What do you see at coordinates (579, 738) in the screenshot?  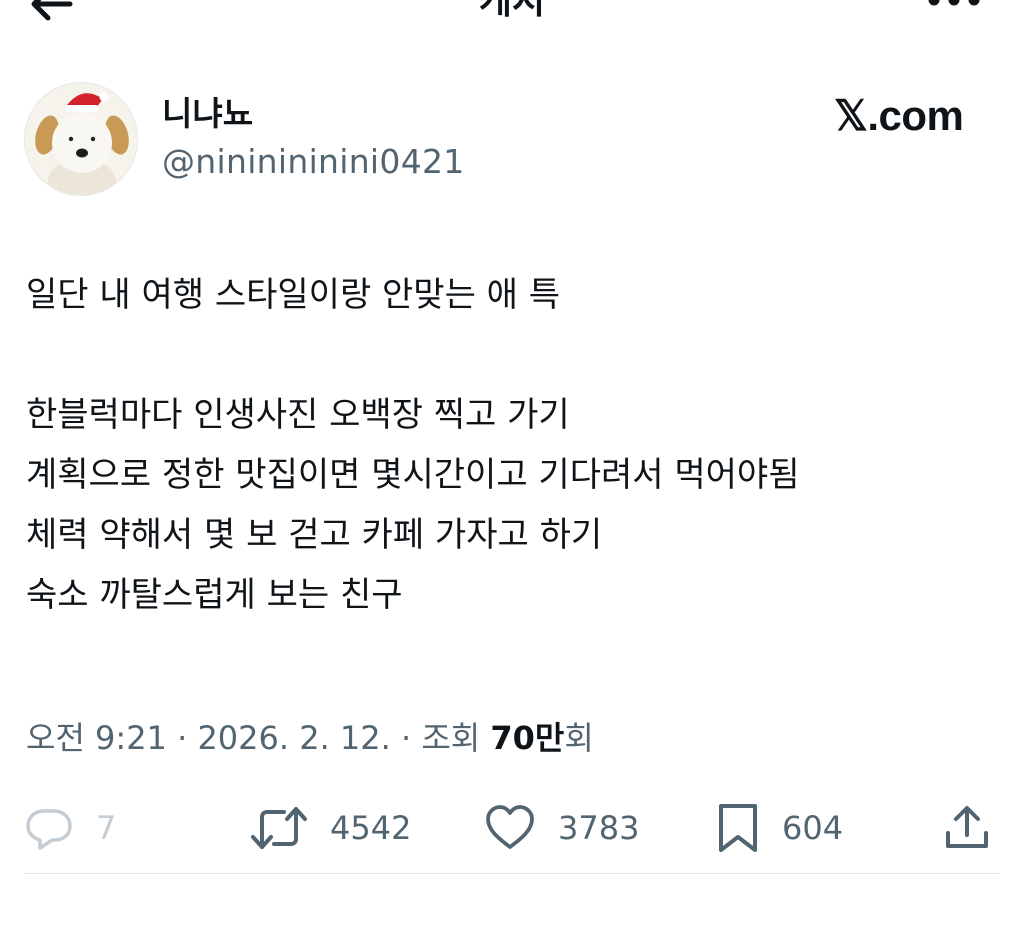 I see `views-suffix: 회` at bounding box center [579, 738].